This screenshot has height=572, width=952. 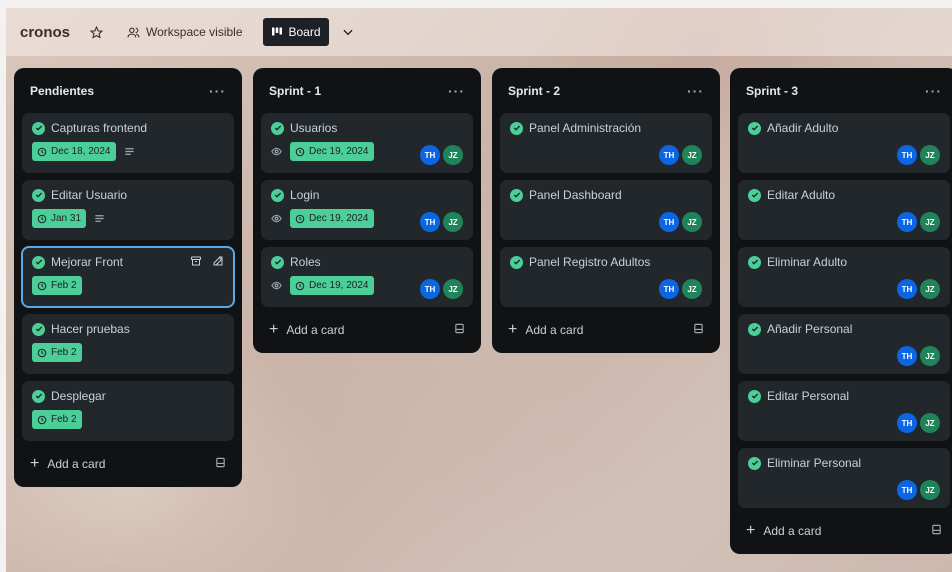 I want to click on card: Capturas frontend Dec 18, 2024, so click(x=128, y=143).